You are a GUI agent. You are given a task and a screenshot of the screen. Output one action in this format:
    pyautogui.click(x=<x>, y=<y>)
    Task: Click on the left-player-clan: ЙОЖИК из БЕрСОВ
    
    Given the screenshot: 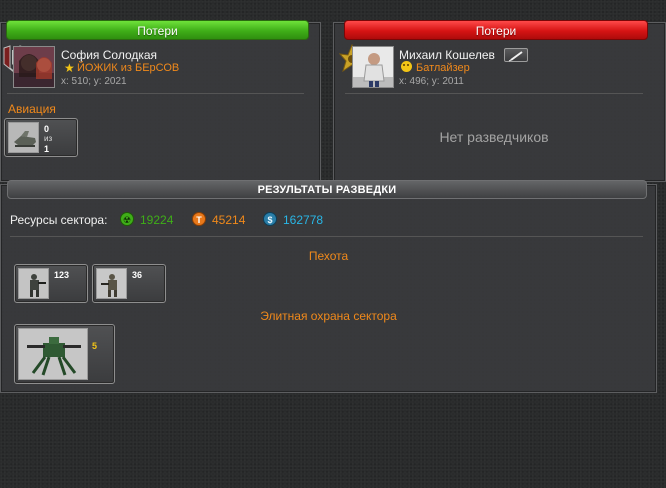 What is the action you would take?
    pyautogui.click(x=128, y=68)
    